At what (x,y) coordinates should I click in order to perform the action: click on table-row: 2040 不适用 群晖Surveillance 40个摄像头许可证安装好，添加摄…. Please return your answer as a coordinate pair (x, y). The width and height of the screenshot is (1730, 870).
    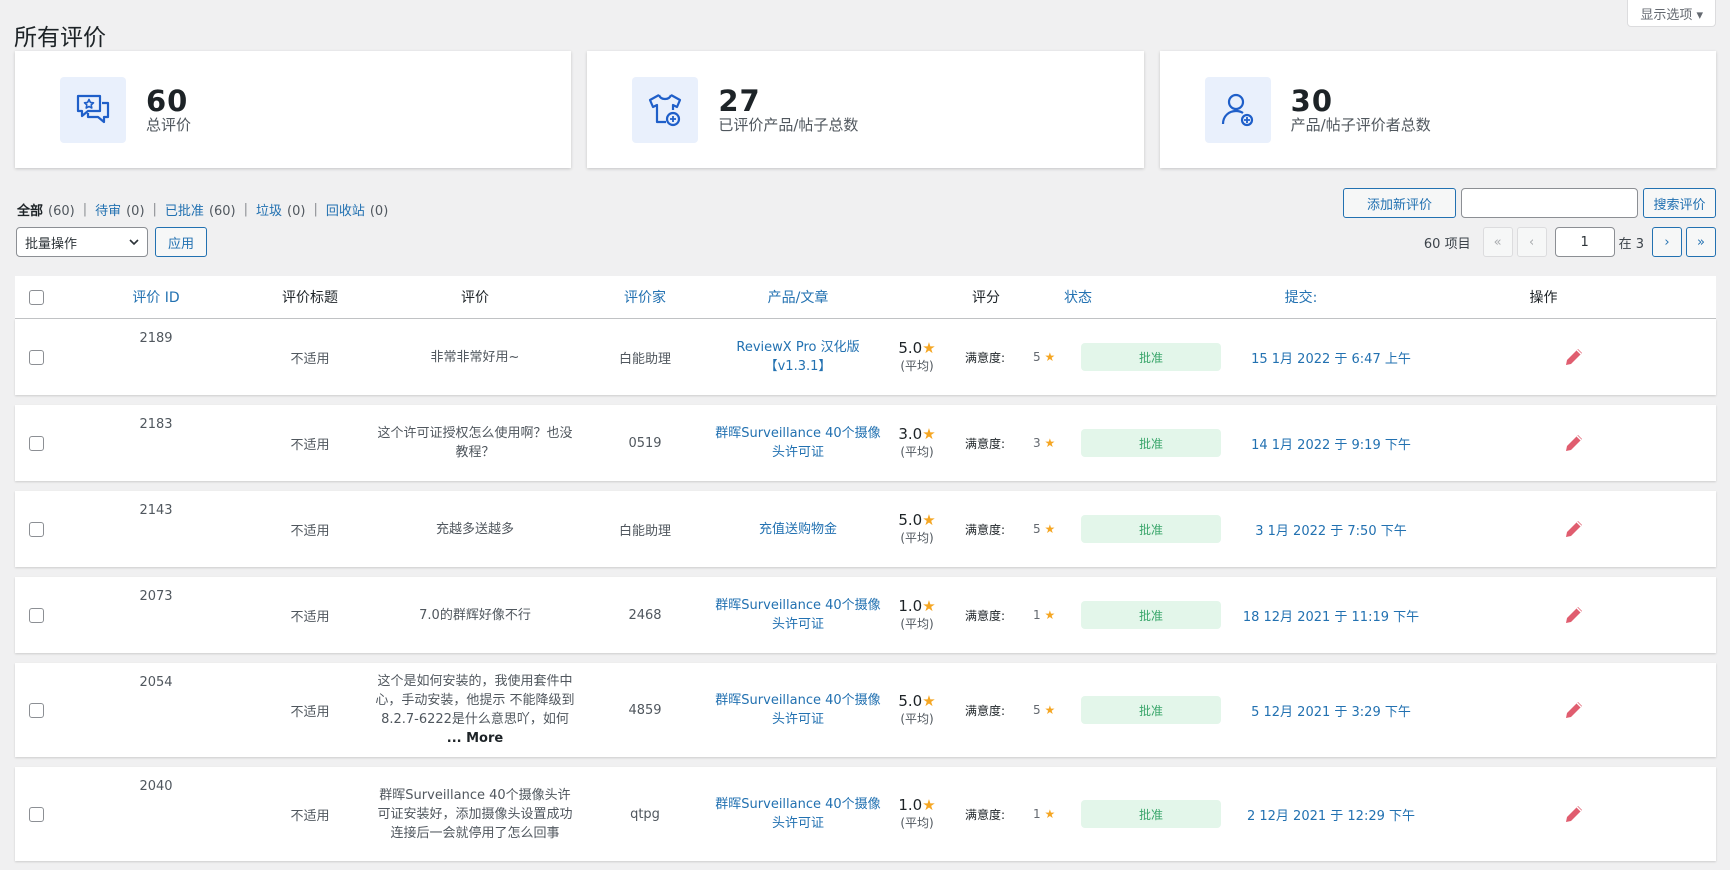
    Looking at the image, I should click on (865, 814).